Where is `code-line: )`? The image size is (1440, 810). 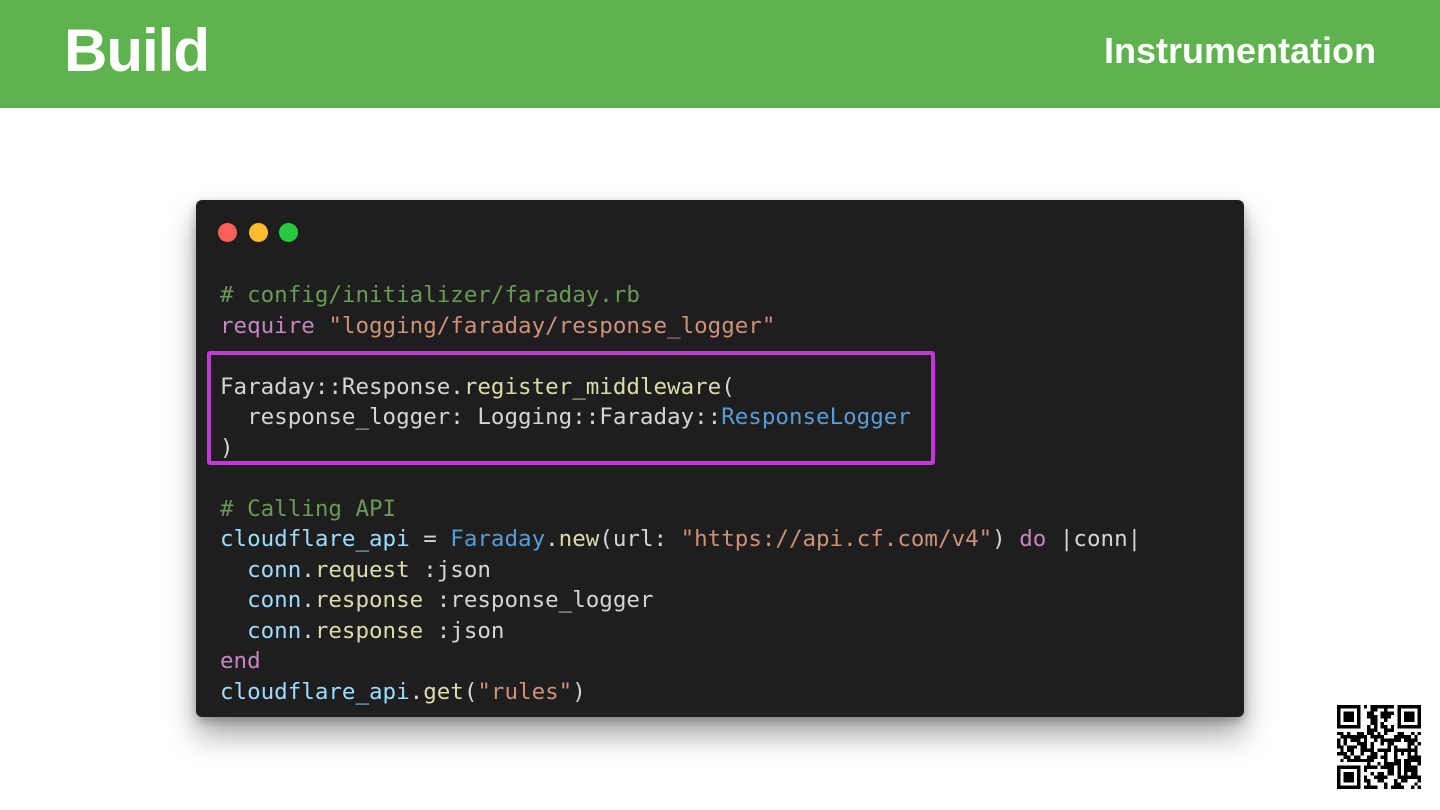 code-line: ) is located at coordinates (680, 448).